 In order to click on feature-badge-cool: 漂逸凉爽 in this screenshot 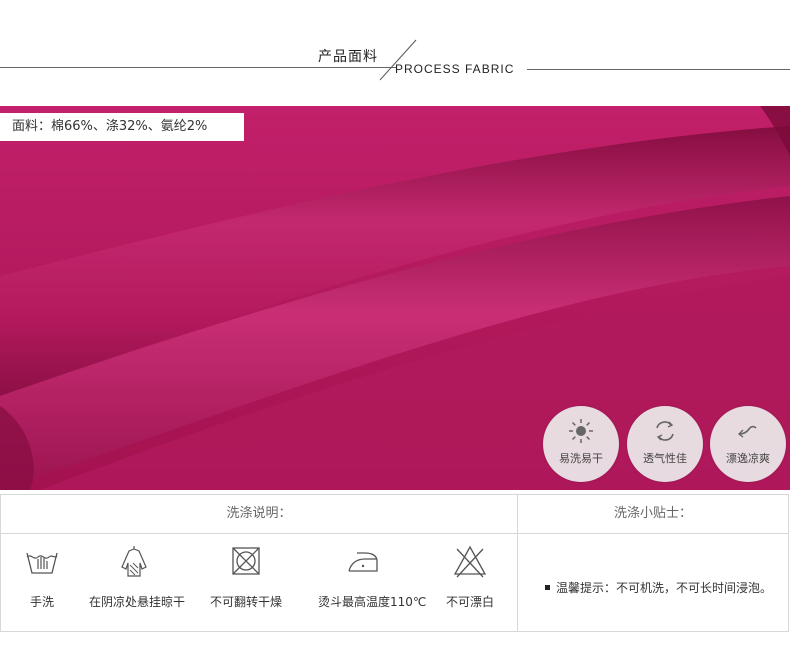, I will do `click(748, 444)`.